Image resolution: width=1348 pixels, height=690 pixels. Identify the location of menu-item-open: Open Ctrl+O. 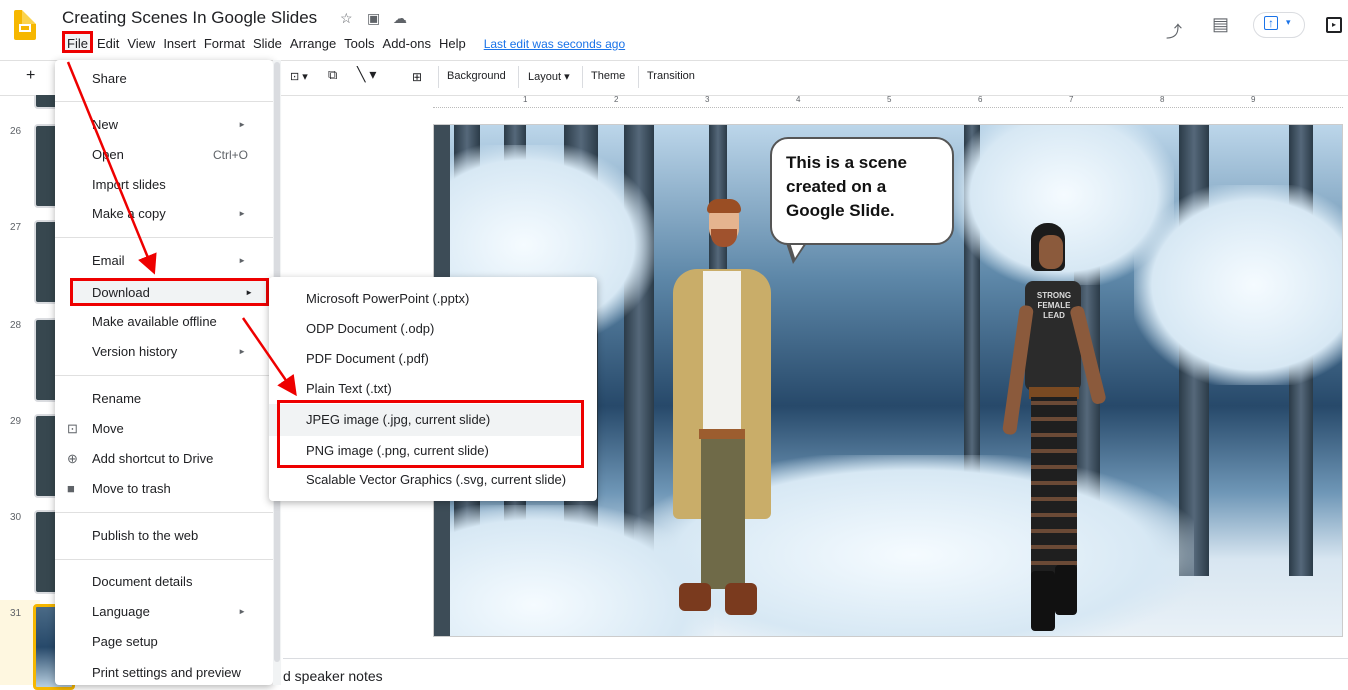
(177, 155).